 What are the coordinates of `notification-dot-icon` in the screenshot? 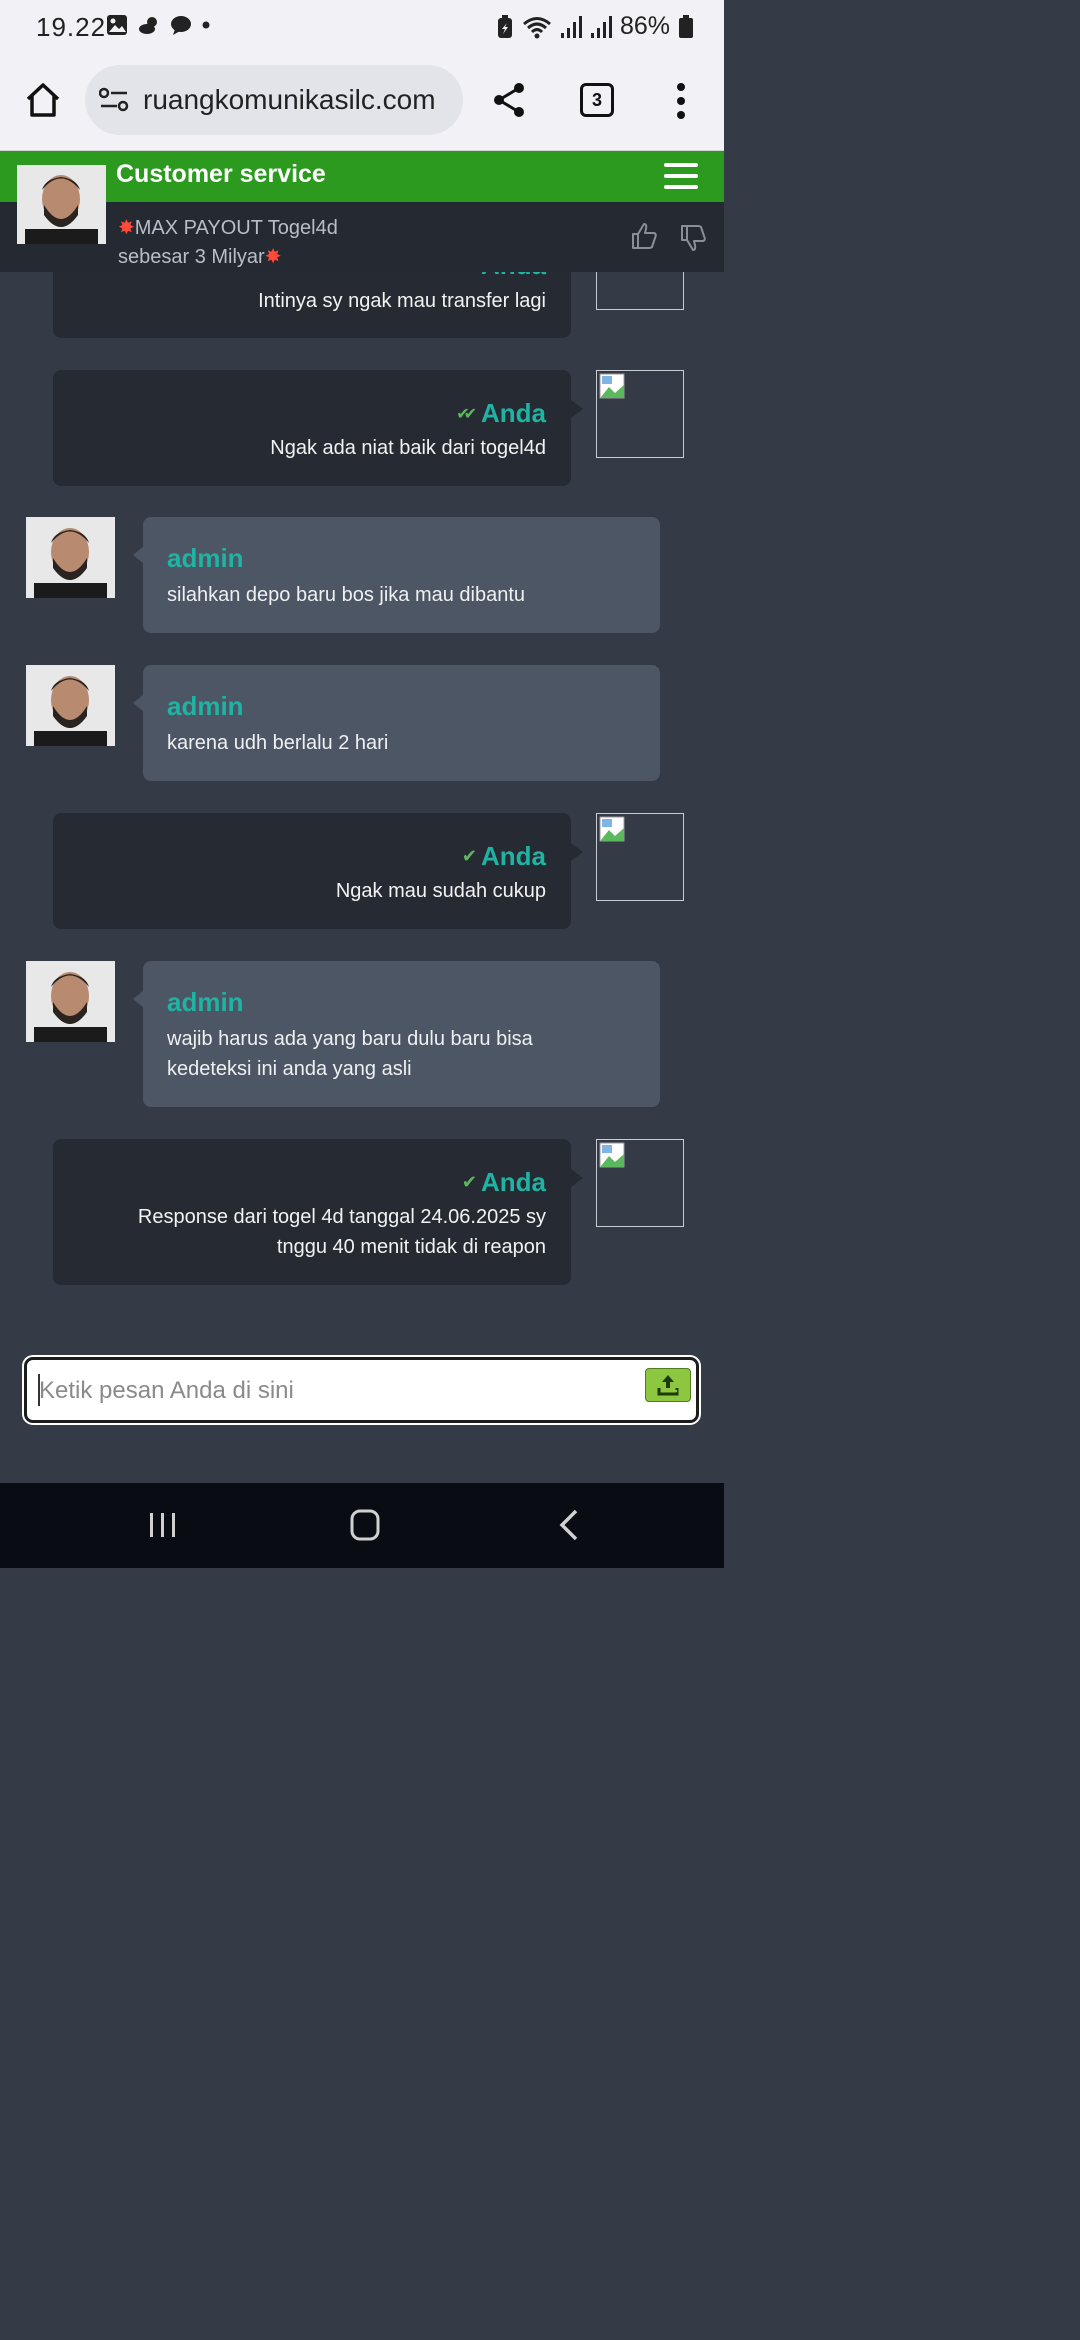 It's located at (206, 25).